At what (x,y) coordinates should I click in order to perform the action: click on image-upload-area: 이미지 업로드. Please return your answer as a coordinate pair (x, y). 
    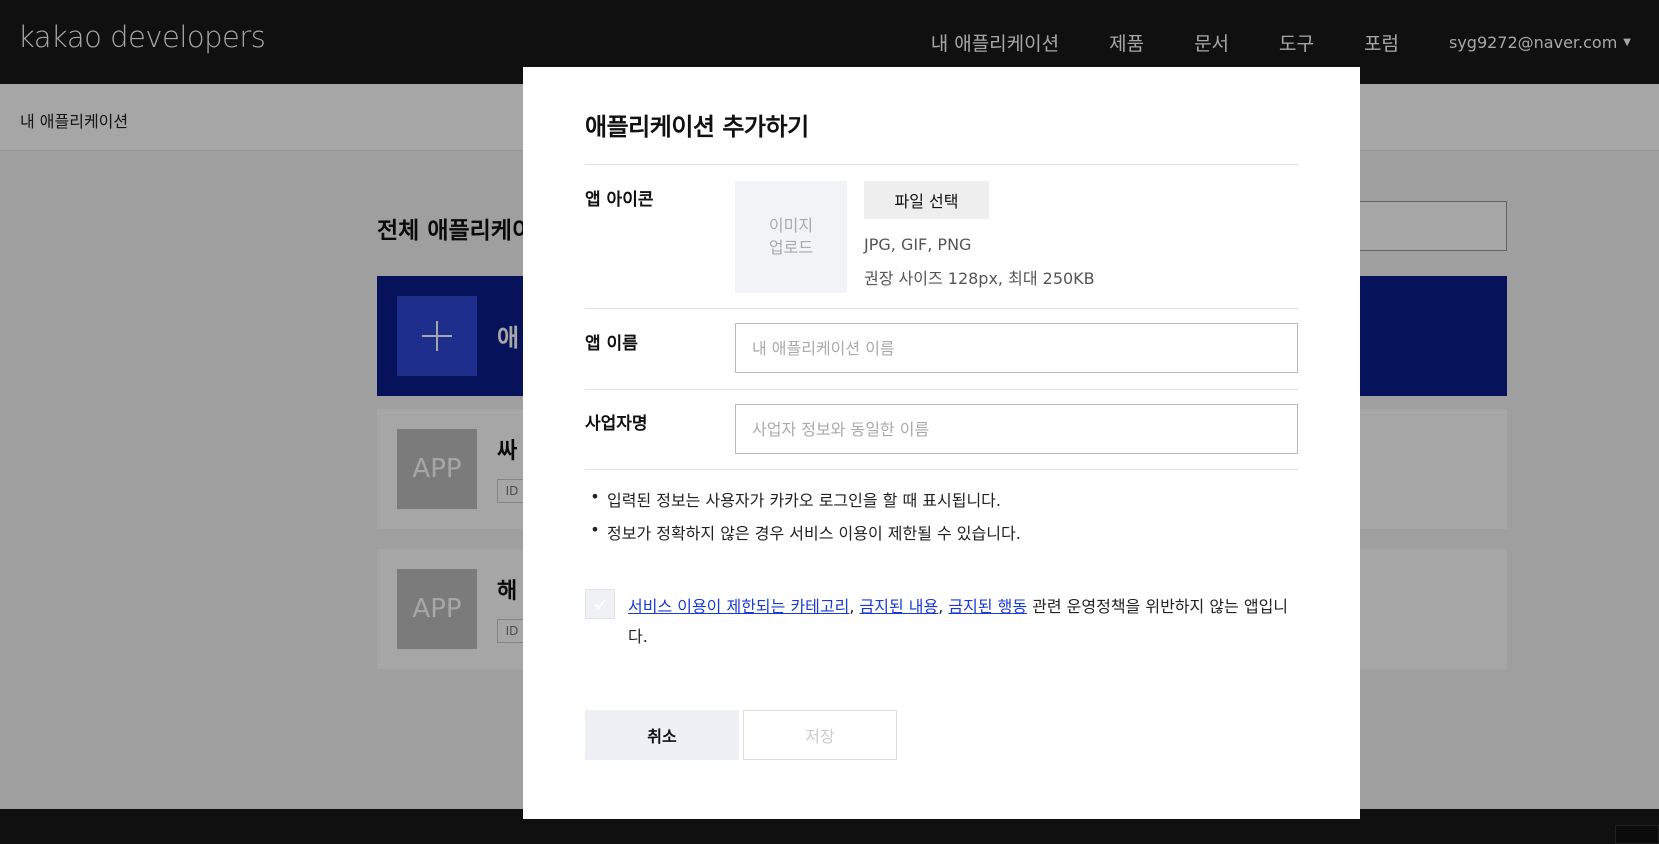
    Looking at the image, I should click on (791, 237).